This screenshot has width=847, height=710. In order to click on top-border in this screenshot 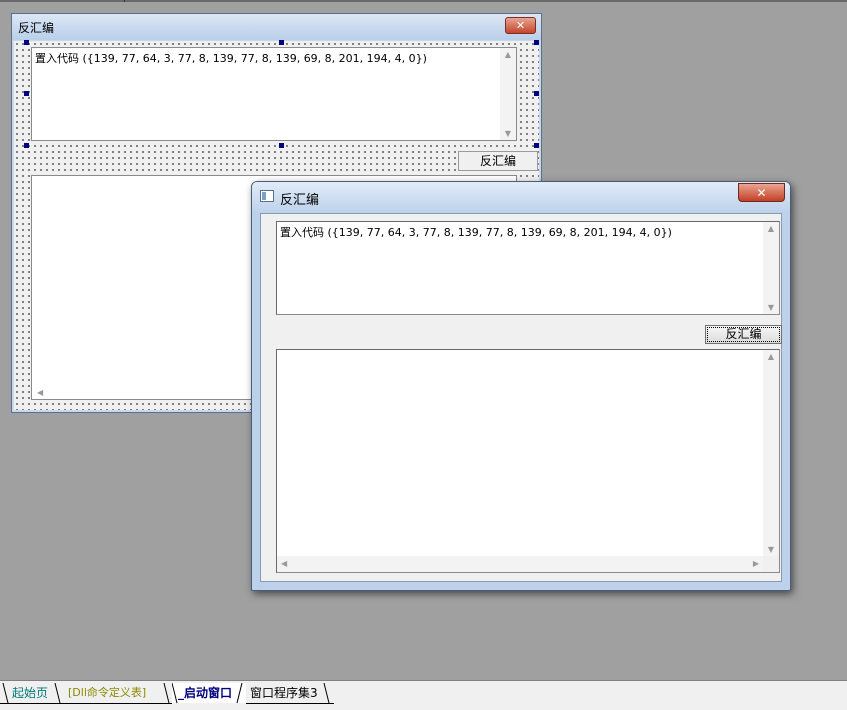, I will do `click(423, 1)`.